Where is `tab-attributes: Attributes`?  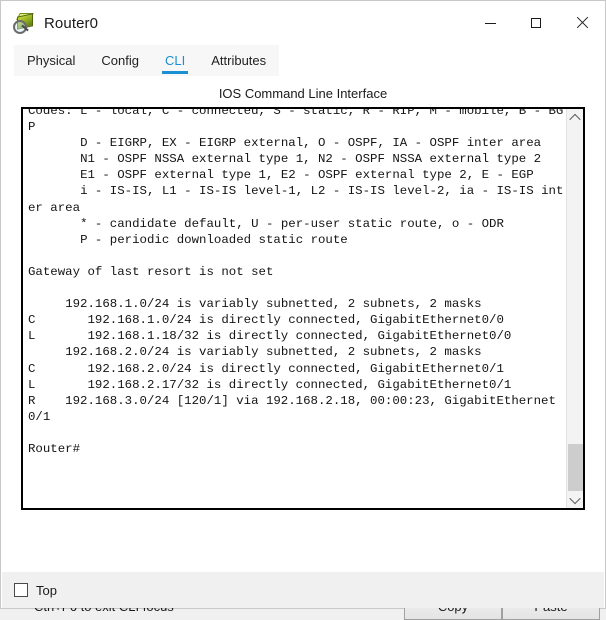
tab-attributes: Attributes is located at coordinates (239, 60).